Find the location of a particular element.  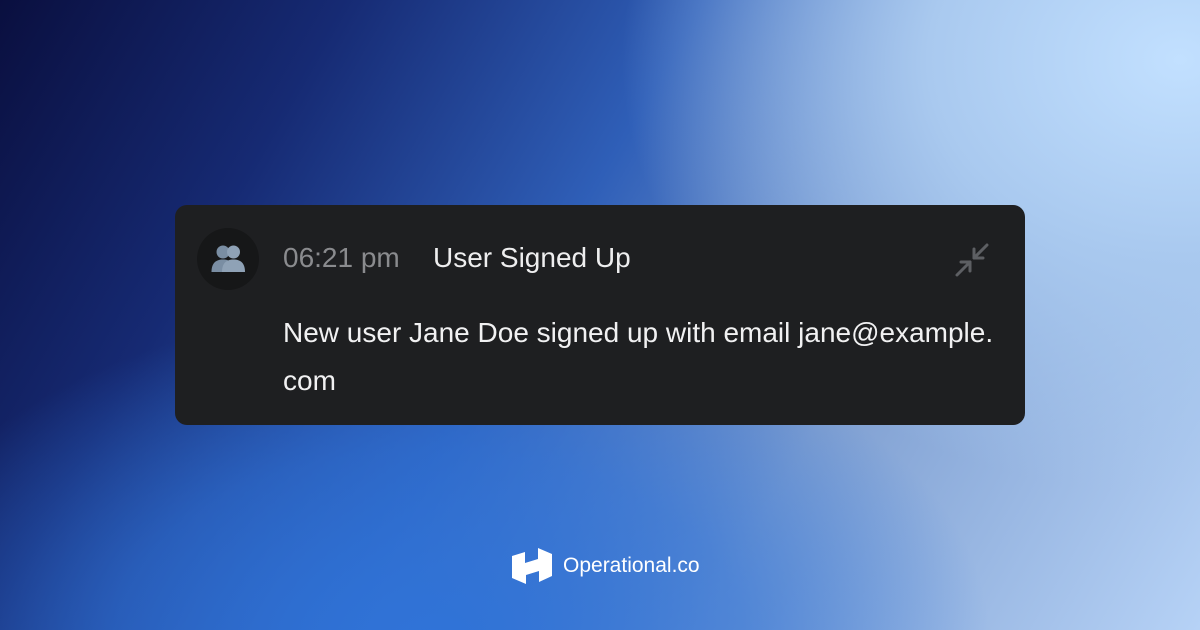

collapse-button is located at coordinates (972, 260).